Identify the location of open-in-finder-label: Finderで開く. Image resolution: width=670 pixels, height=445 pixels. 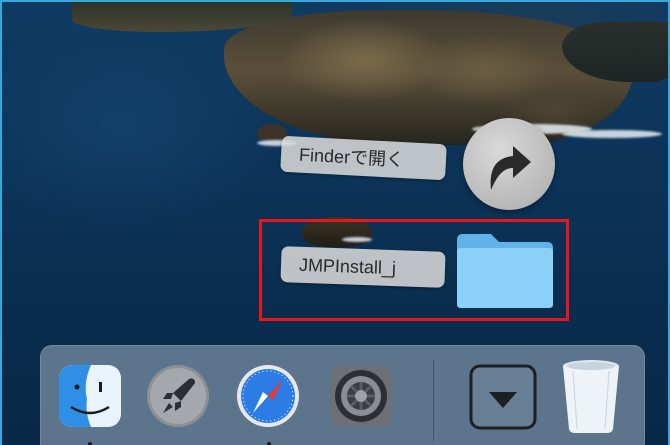
(363, 158).